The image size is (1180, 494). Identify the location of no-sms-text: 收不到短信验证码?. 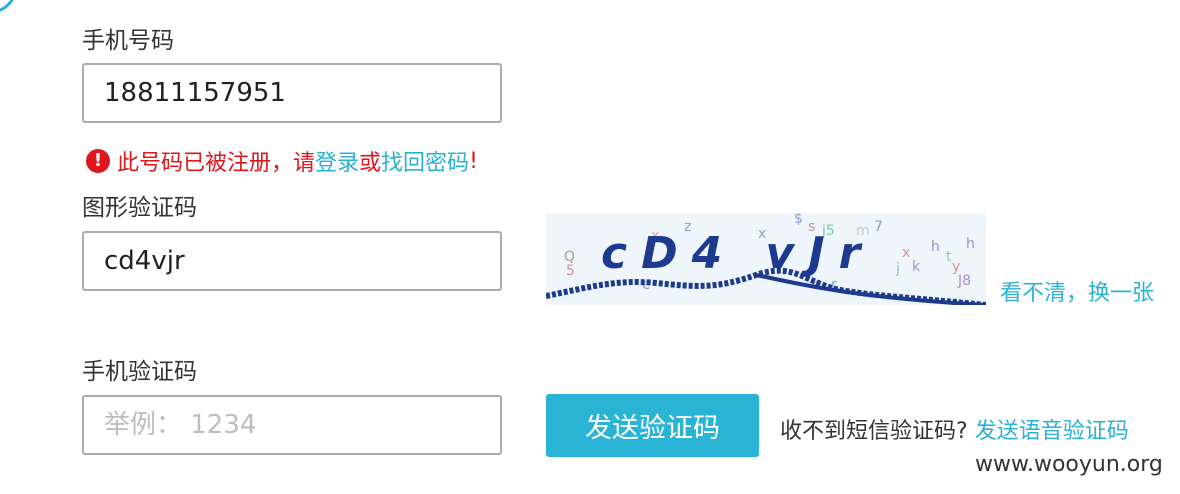
(874, 431).